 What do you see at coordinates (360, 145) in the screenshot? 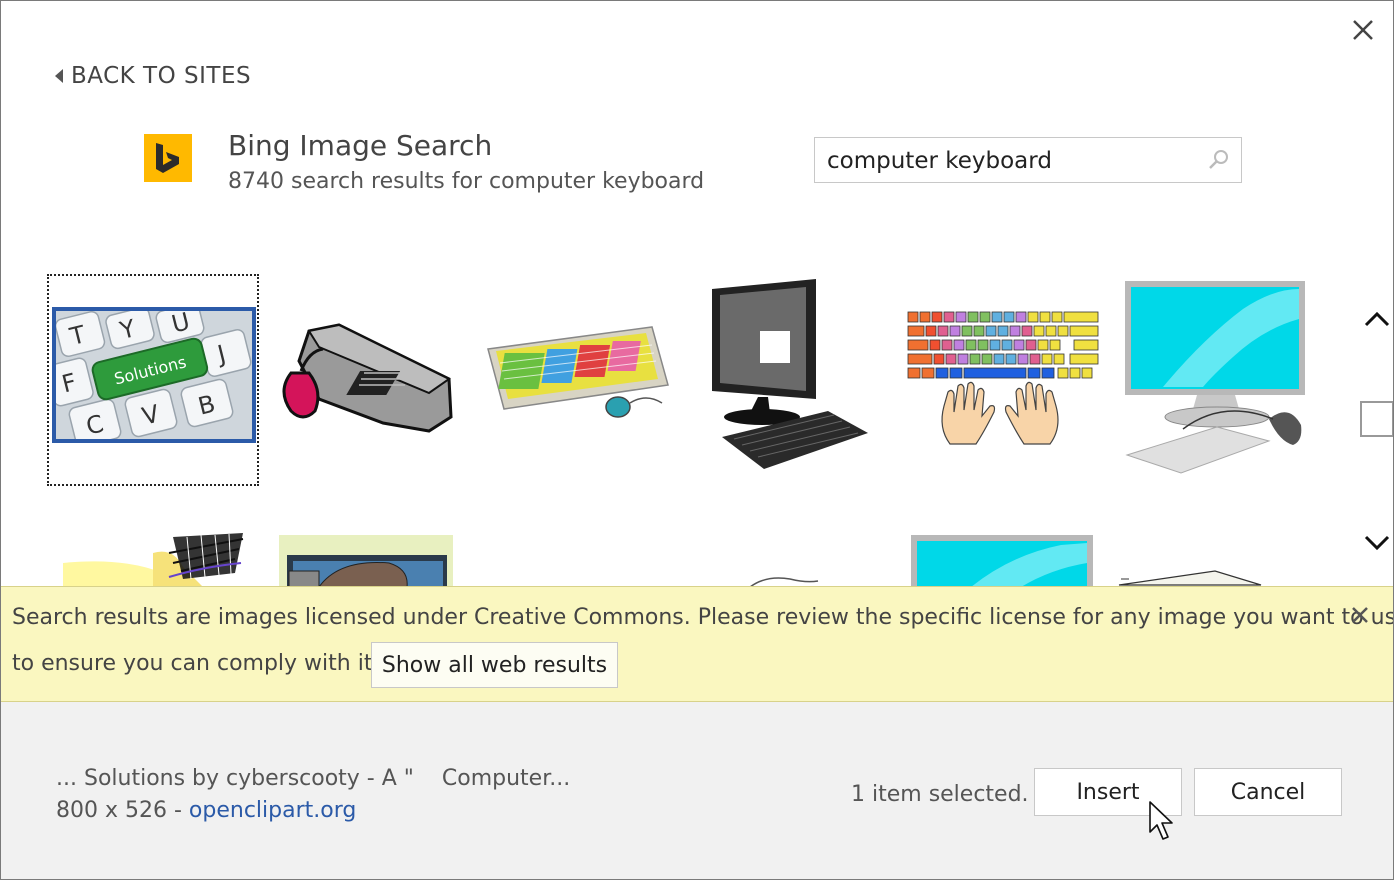
I see `provider-title: Bing Image Search` at bounding box center [360, 145].